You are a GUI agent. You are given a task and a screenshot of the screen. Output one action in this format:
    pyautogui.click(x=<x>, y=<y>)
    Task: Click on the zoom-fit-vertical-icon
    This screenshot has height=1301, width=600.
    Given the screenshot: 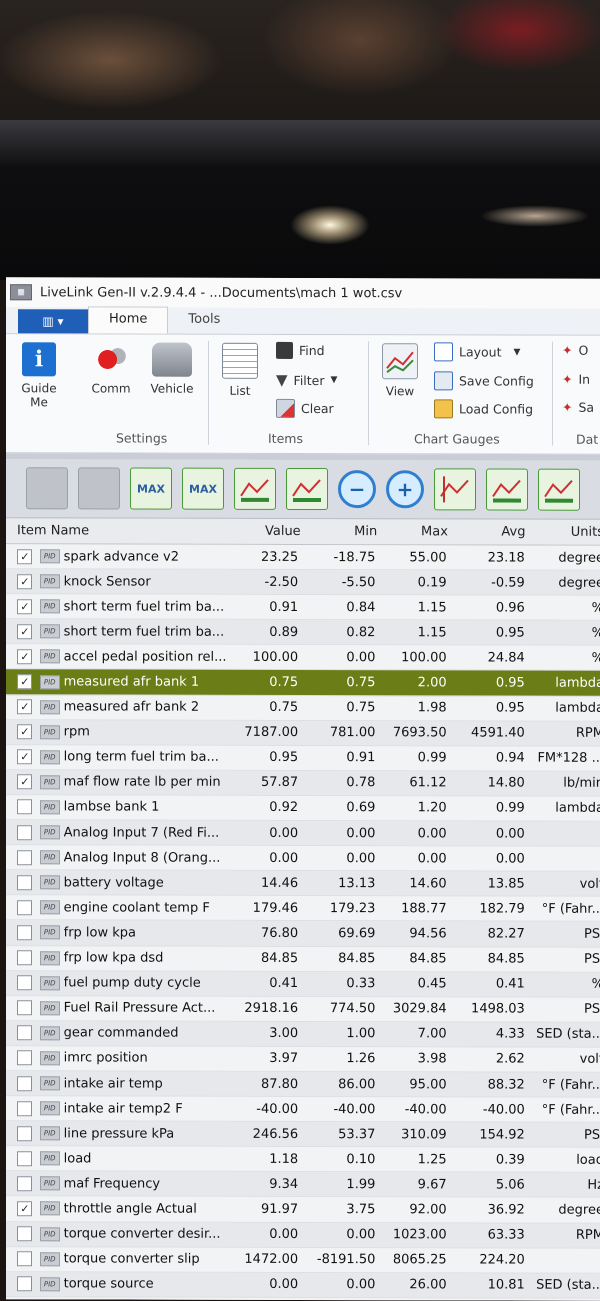 What is the action you would take?
    pyautogui.click(x=307, y=489)
    